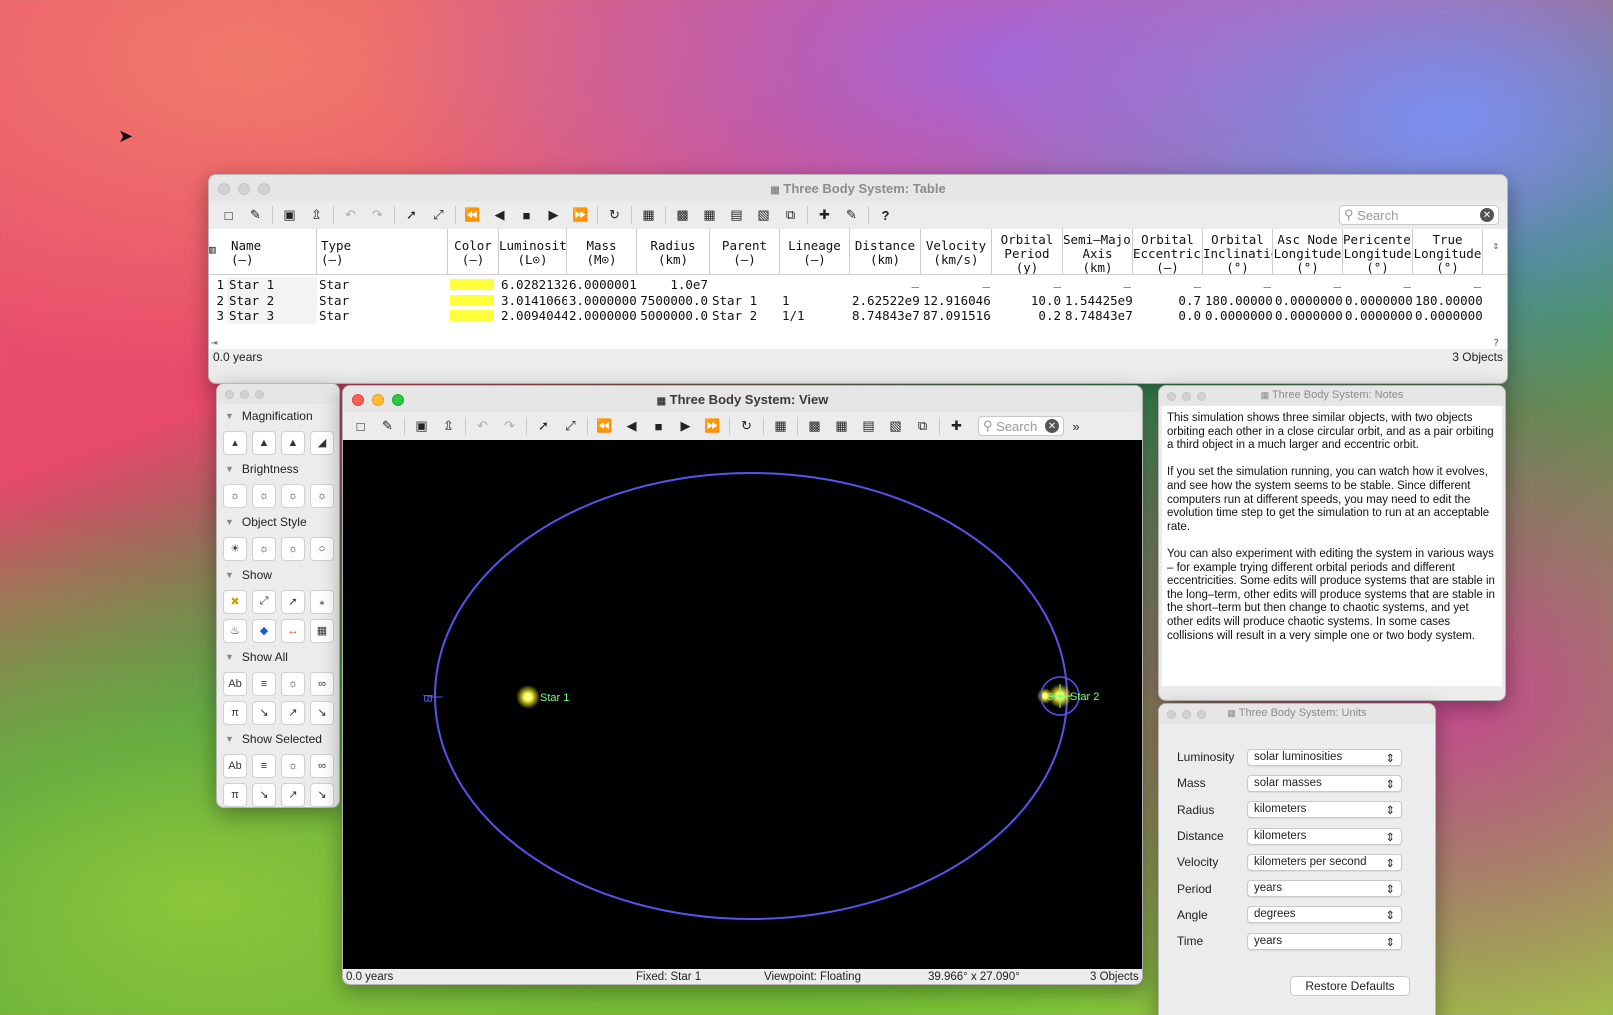  Describe the element at coordinates (1238, 285) in the screenshot. I see `cell-inc: _` at that location.